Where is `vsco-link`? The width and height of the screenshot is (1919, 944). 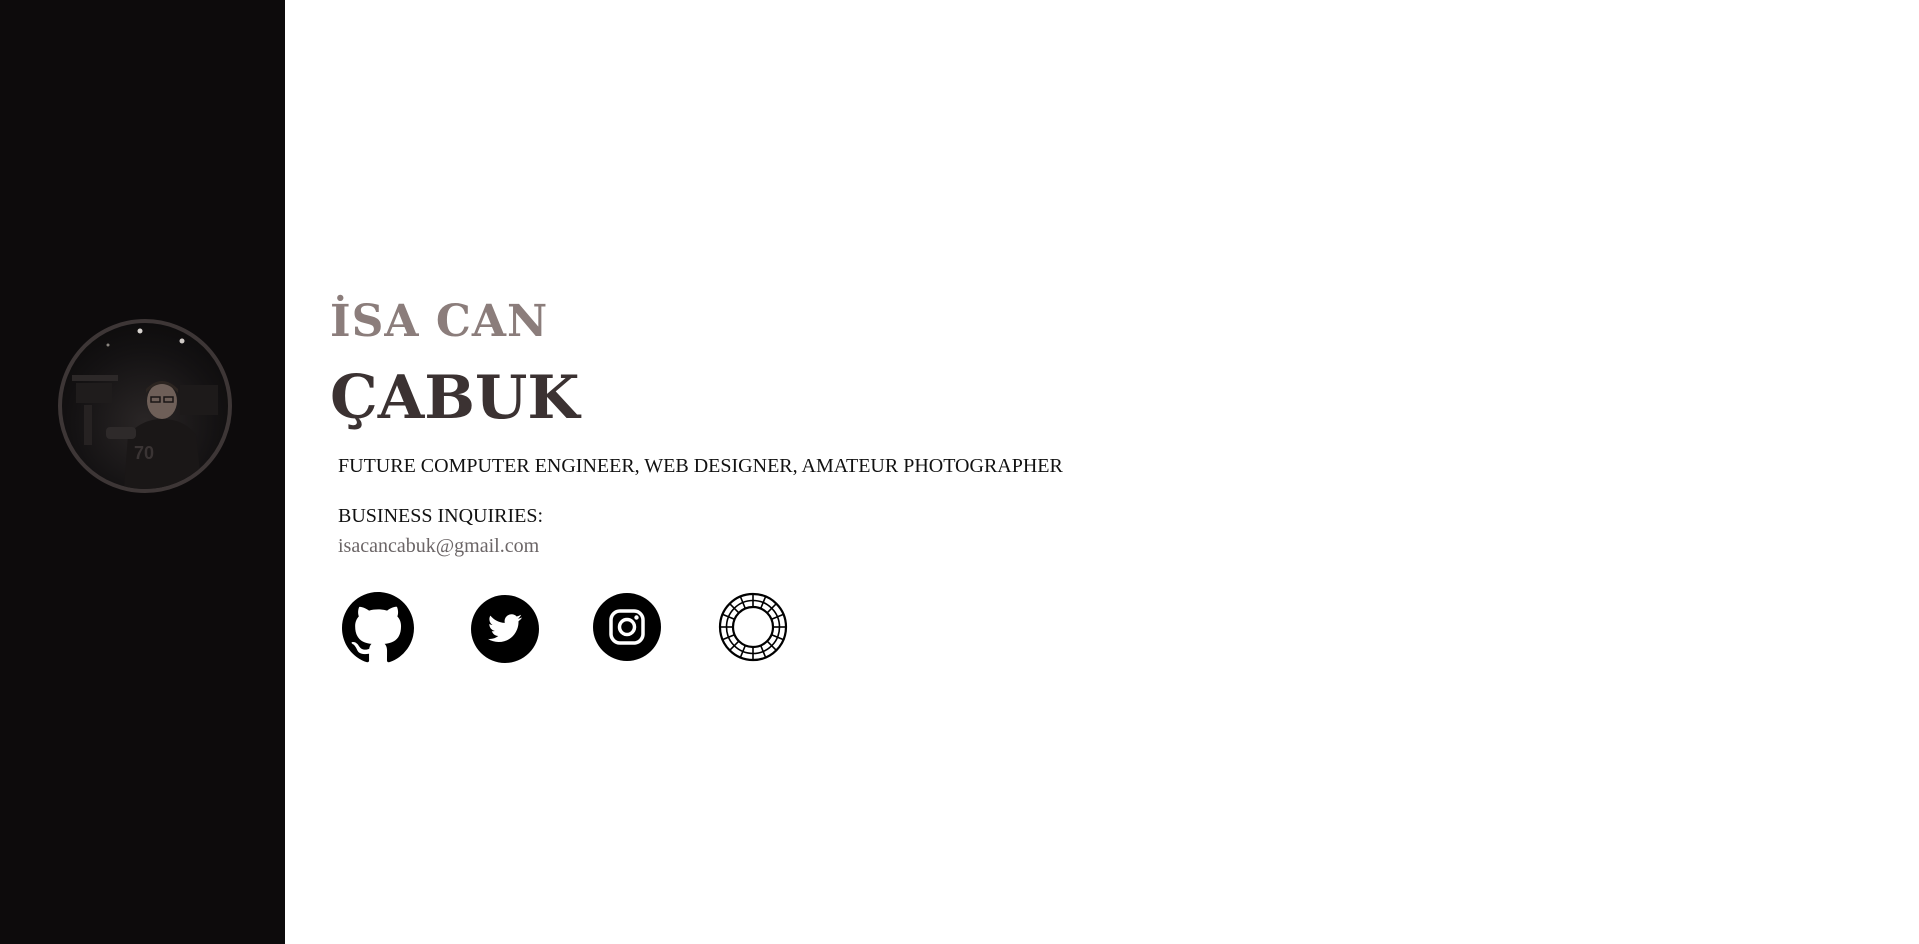
vsco-link is located at coordinates (754, 628).